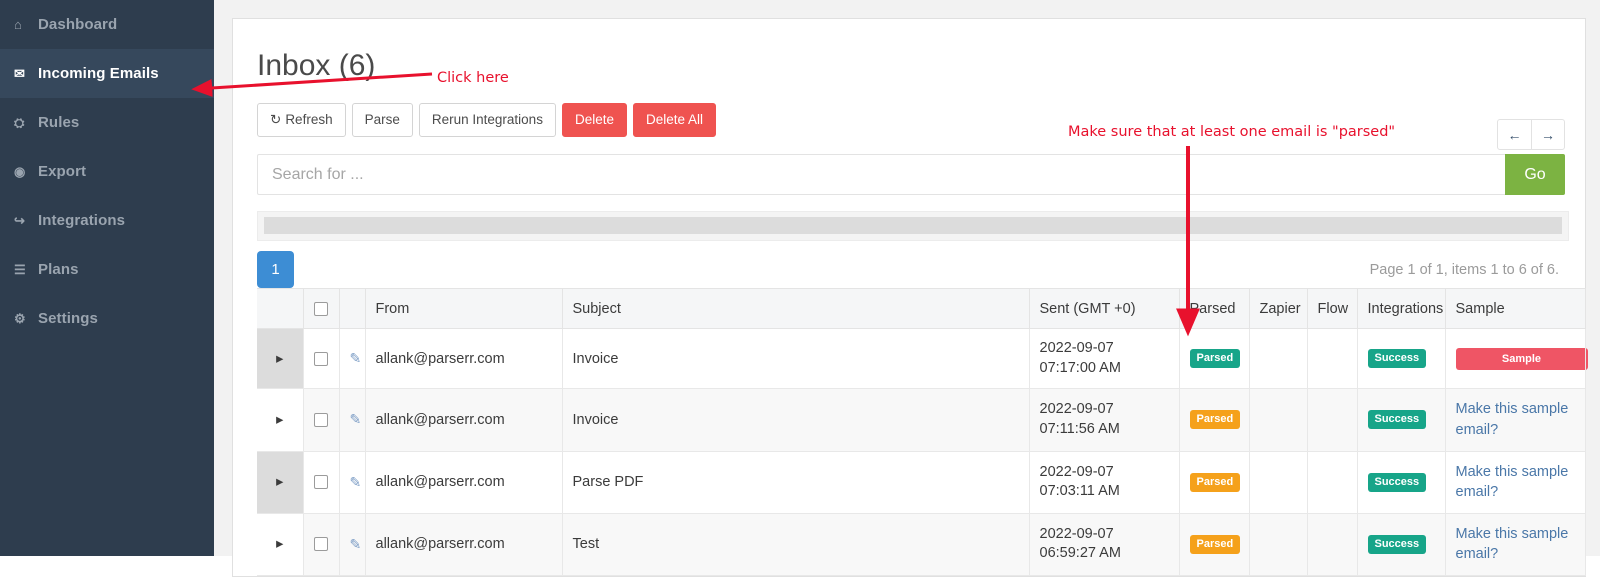  What do you see at coordinates (107, 220) in the screenshot?
I see `sidebar-item-integrations: ↪ Integrations` at bounding box center [107, 220].